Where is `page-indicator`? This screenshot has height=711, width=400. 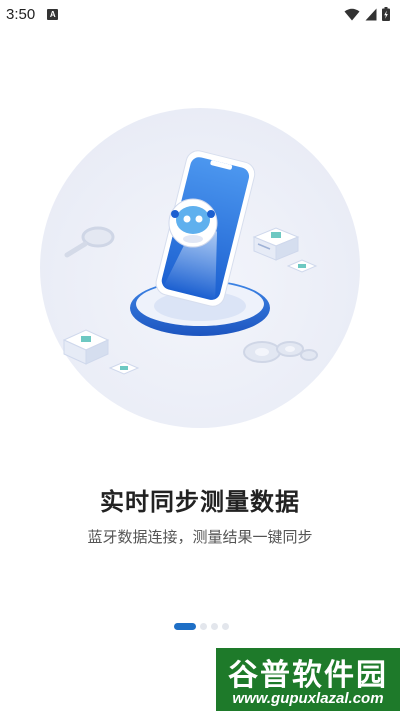 page-indicator is located at coordinates (201, 626).